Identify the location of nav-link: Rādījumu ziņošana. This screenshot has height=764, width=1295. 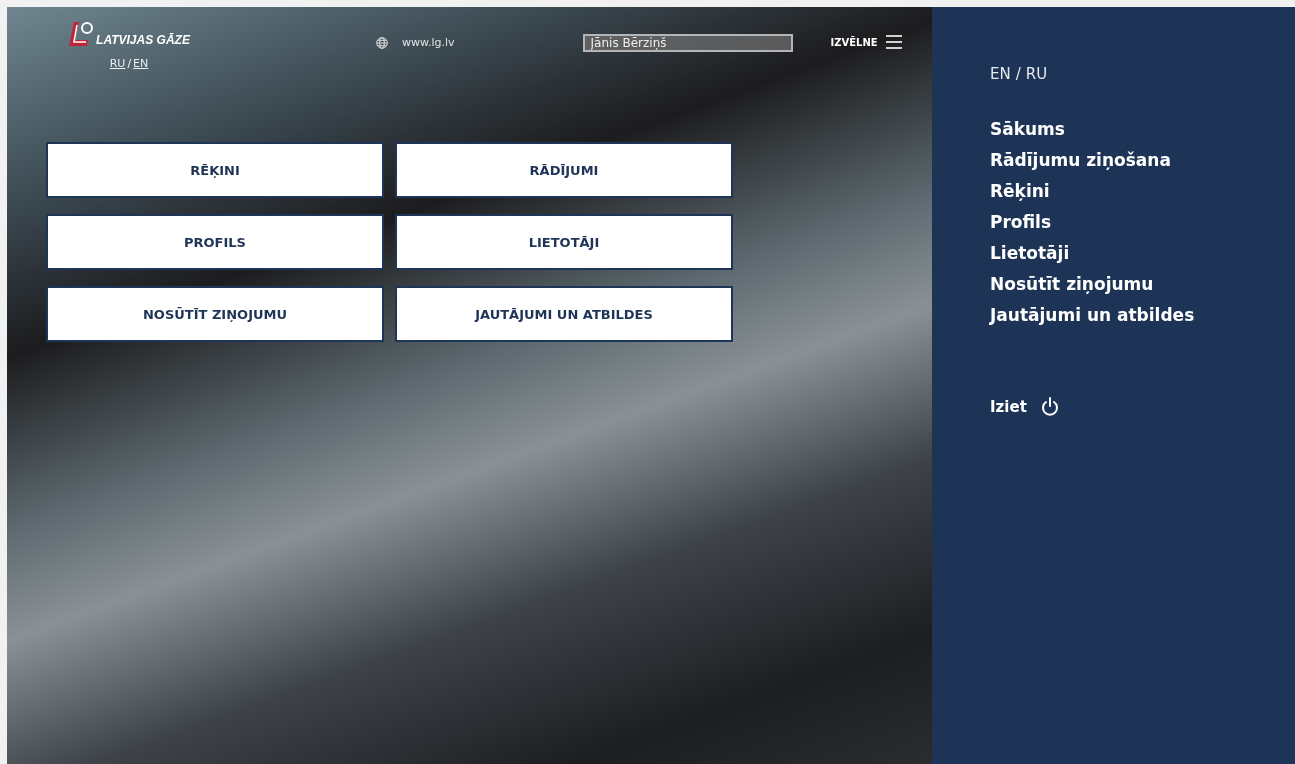
(1080, 160).